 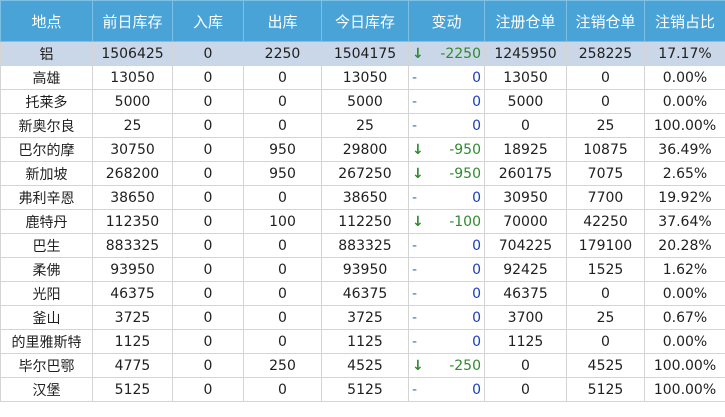 I want to click on table-row: 的里雅斯特 1125 0 0 1125-0 1125 0 0.00%, so click(x=362, y=341).